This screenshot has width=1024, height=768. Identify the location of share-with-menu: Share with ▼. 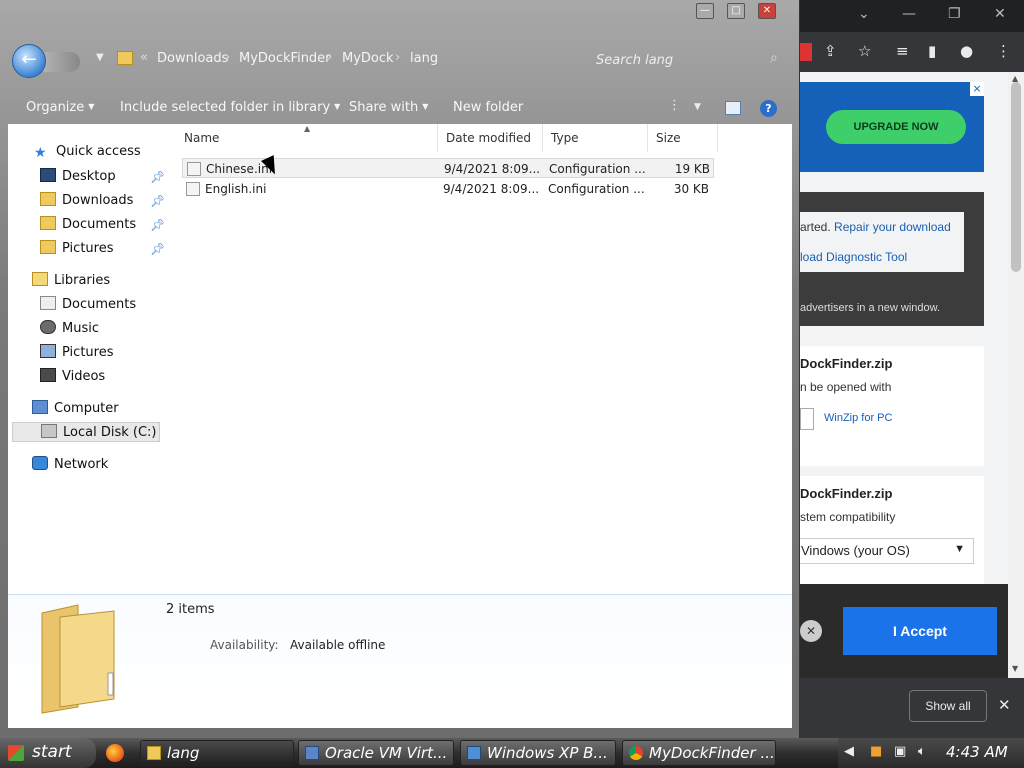
(388, 107).